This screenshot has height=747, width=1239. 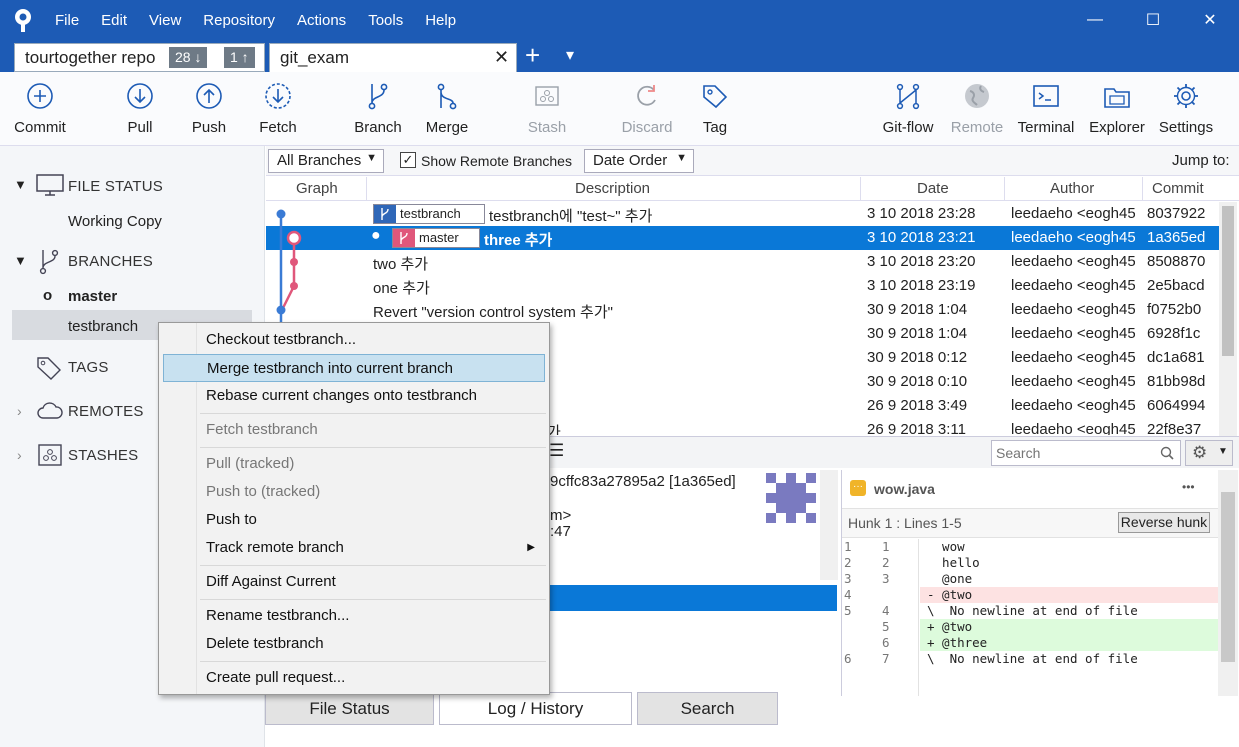 What do you see at coordinates (139, 57) in the screenshot?
I see `tab-tourtogether: tourtogether repo 28 ↓ 1 ↑` at bounding box center [139, 57].